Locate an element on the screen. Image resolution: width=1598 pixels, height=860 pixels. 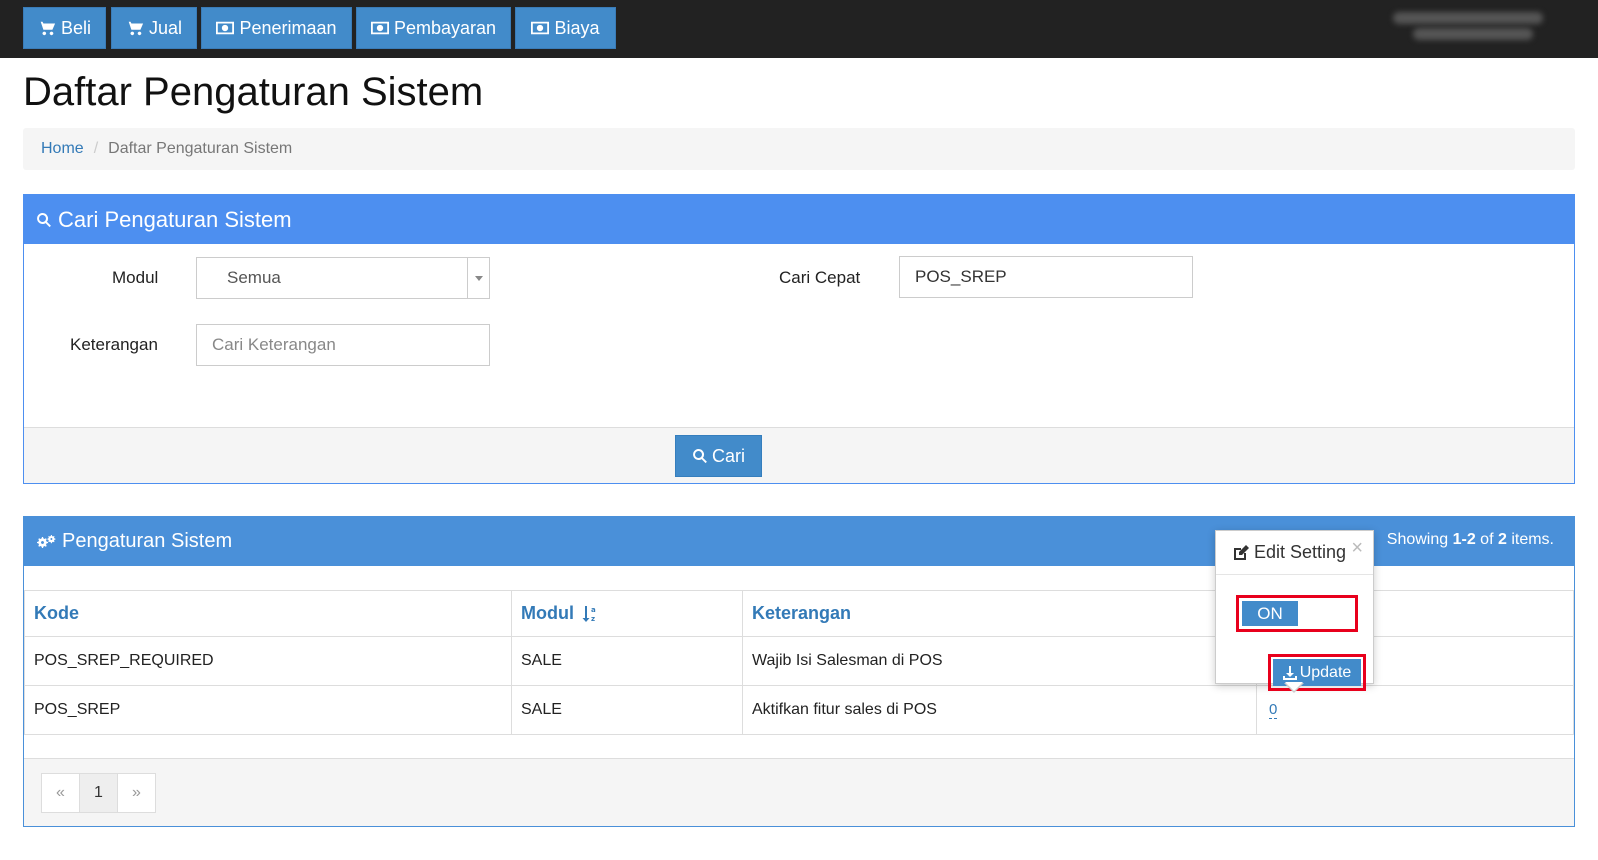
download-icon is located at coordinates (1289, 672).